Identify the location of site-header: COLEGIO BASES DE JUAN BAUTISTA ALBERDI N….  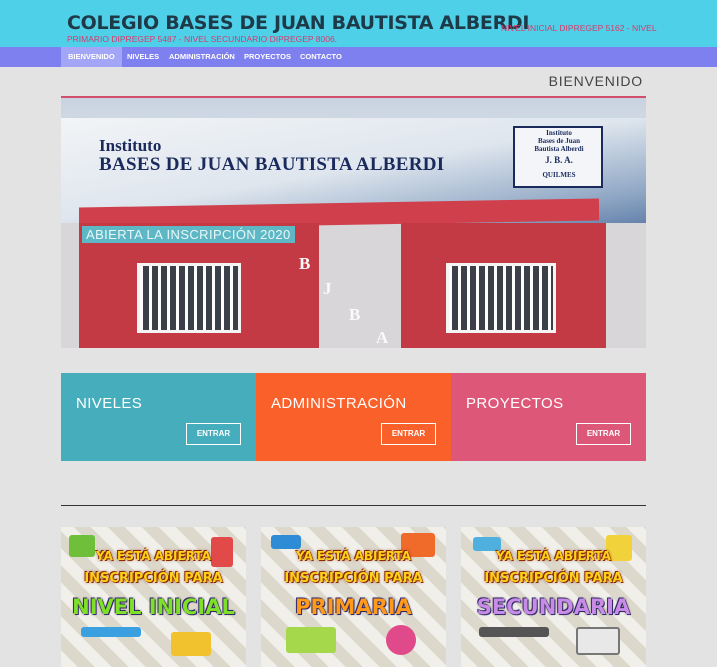
(358, 23).